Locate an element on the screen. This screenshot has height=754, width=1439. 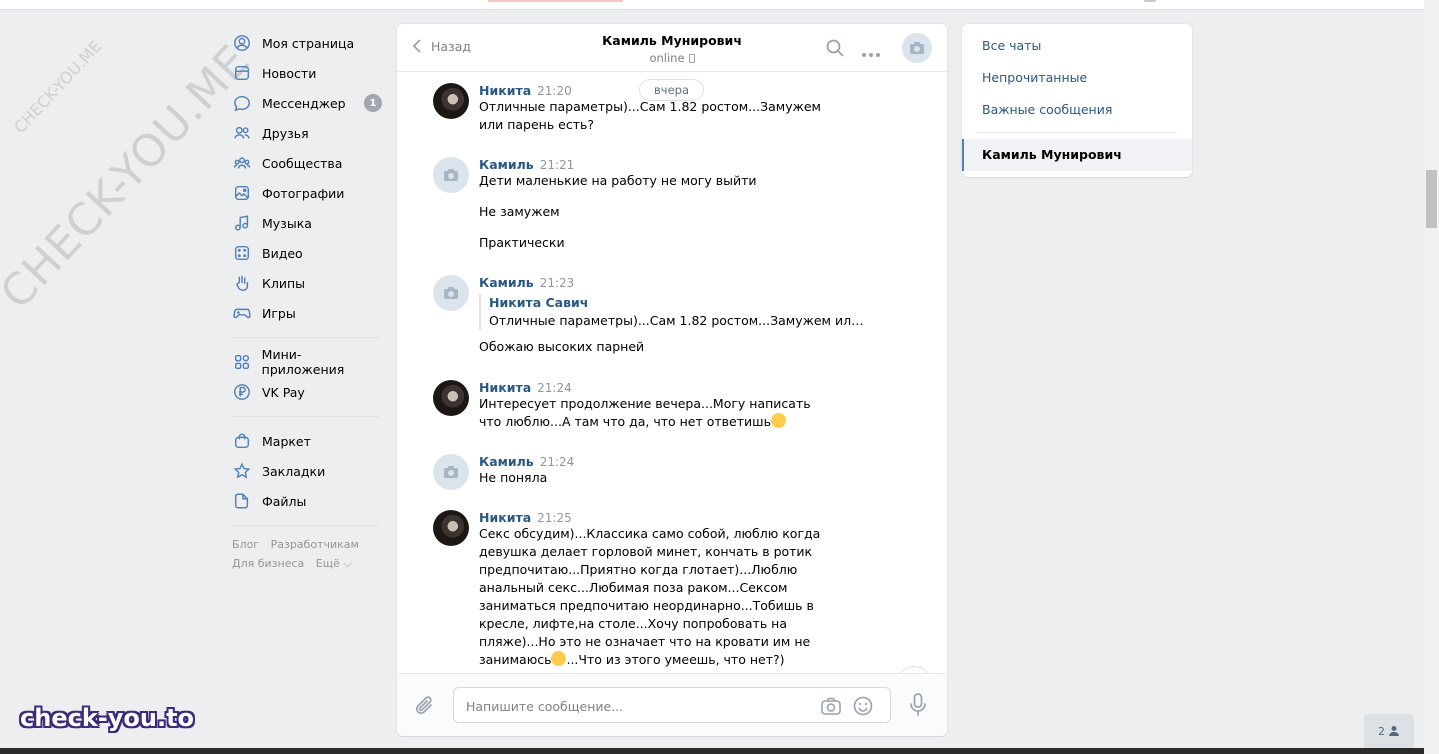
message-time: 21:20 is located at coordinates (554, 91).